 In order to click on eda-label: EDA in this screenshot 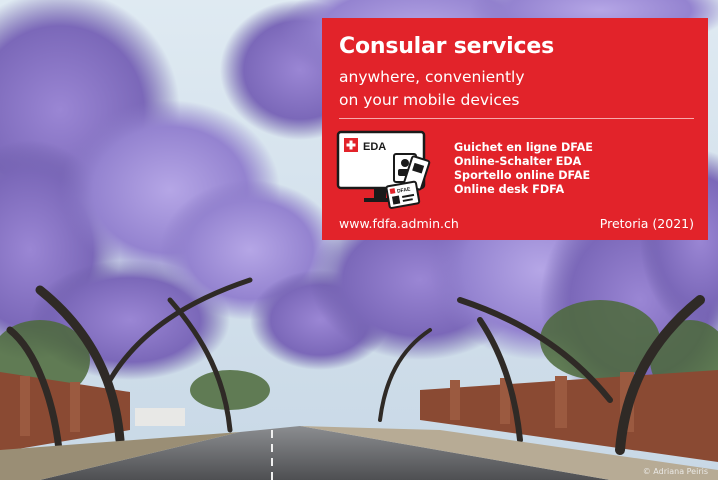, I will do `click(374, 147)`.